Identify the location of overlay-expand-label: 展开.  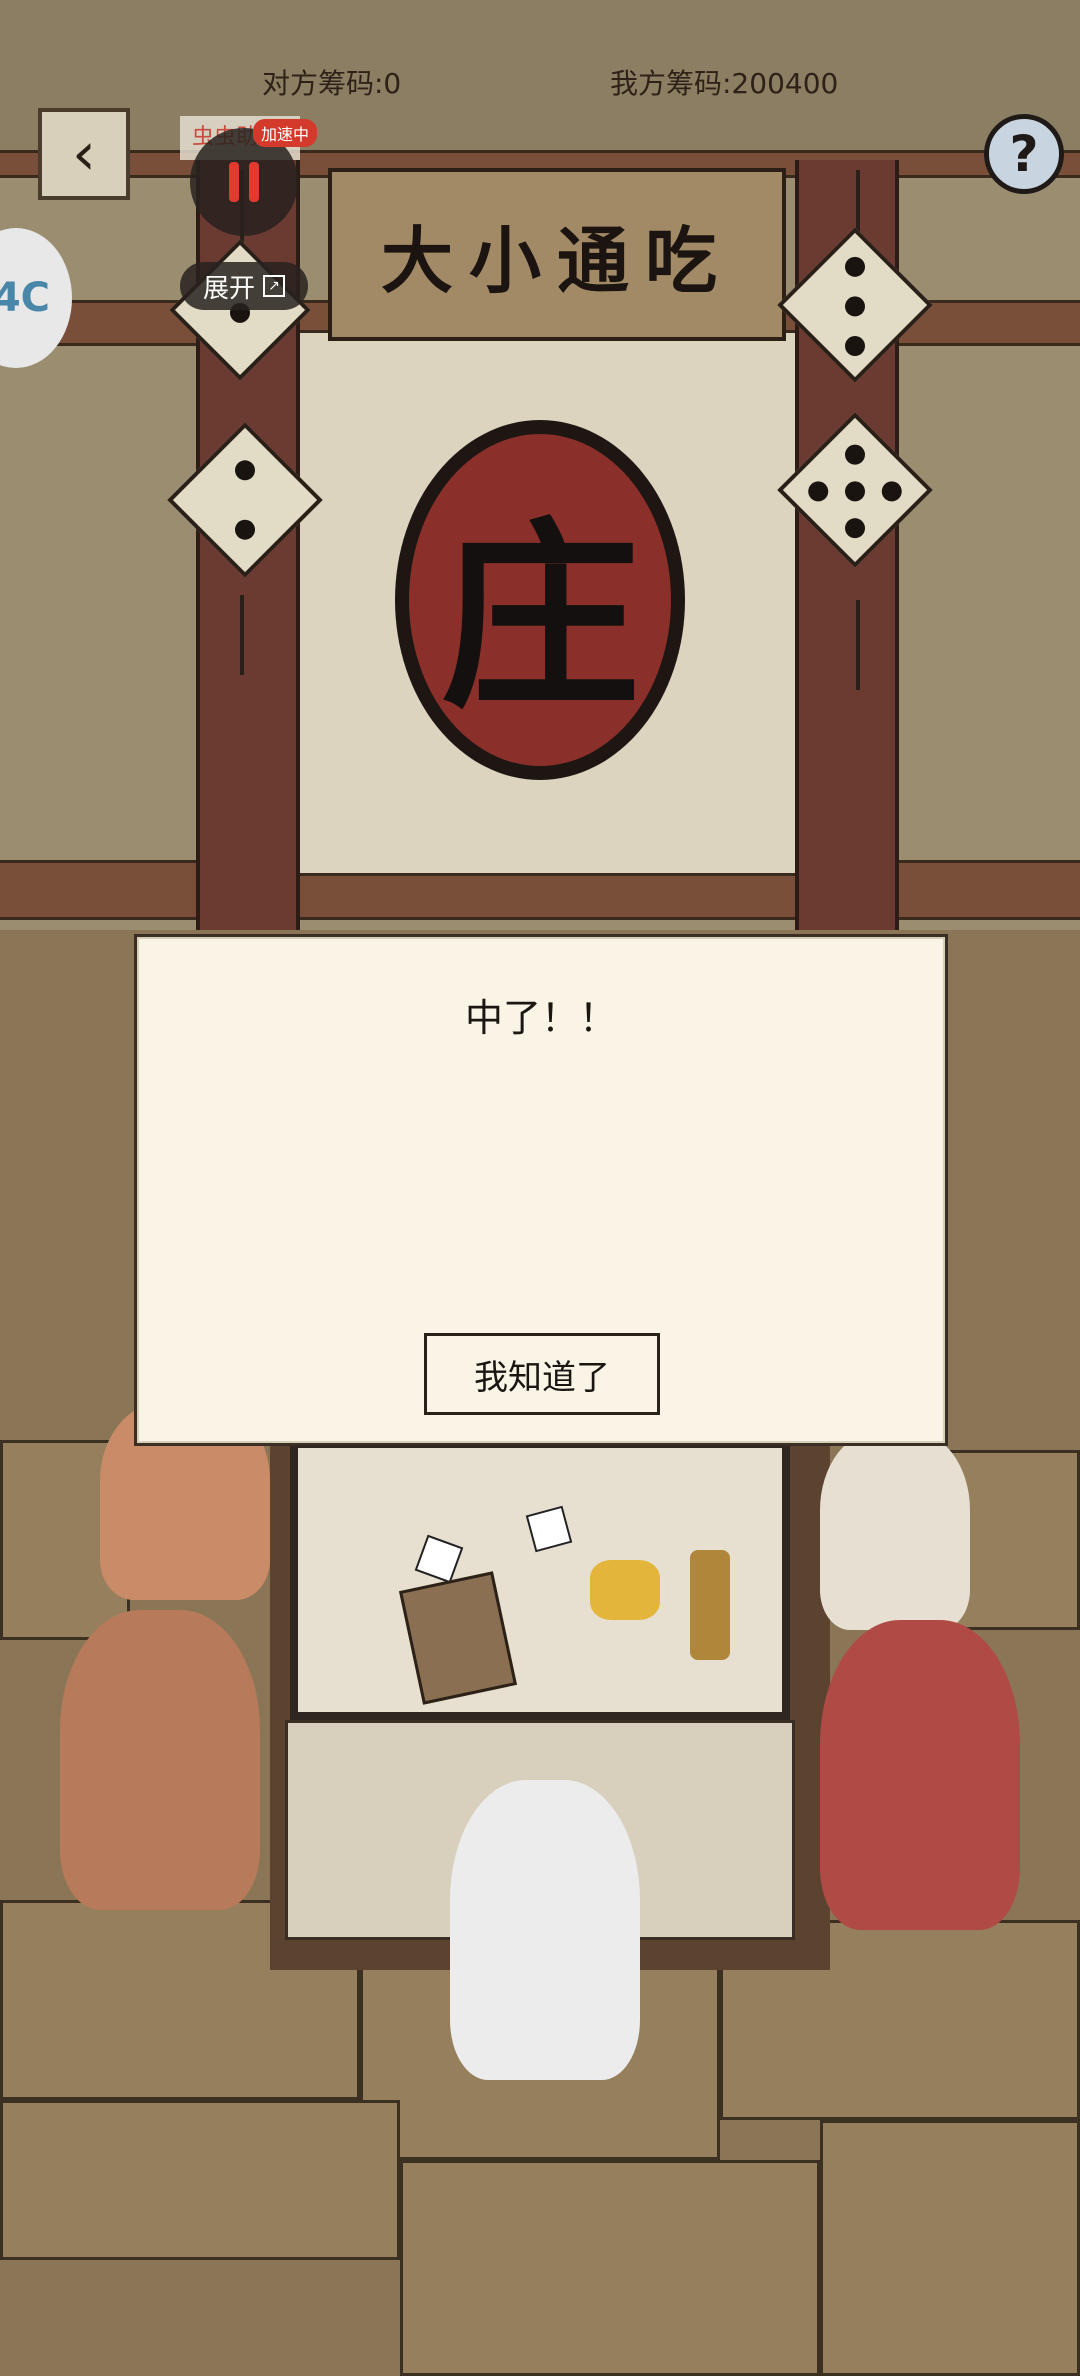
(228, 288).